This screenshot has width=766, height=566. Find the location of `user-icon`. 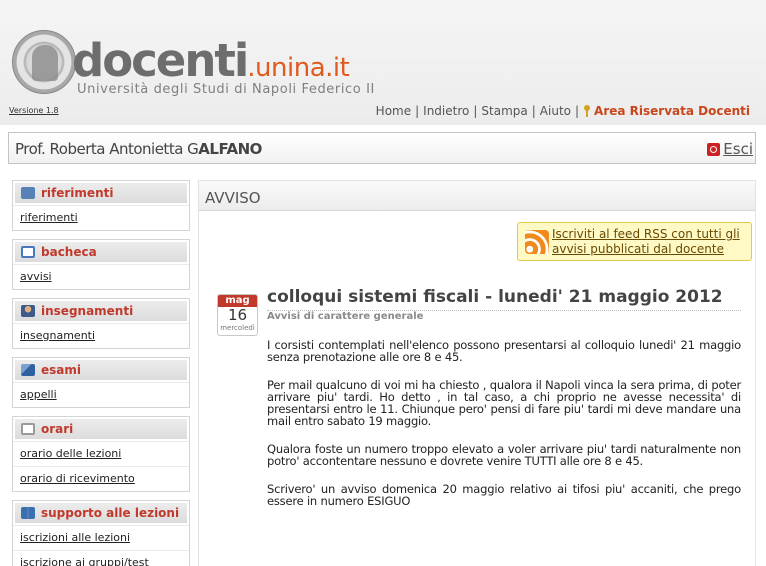

user-icon is located at coordinates (28, 311).